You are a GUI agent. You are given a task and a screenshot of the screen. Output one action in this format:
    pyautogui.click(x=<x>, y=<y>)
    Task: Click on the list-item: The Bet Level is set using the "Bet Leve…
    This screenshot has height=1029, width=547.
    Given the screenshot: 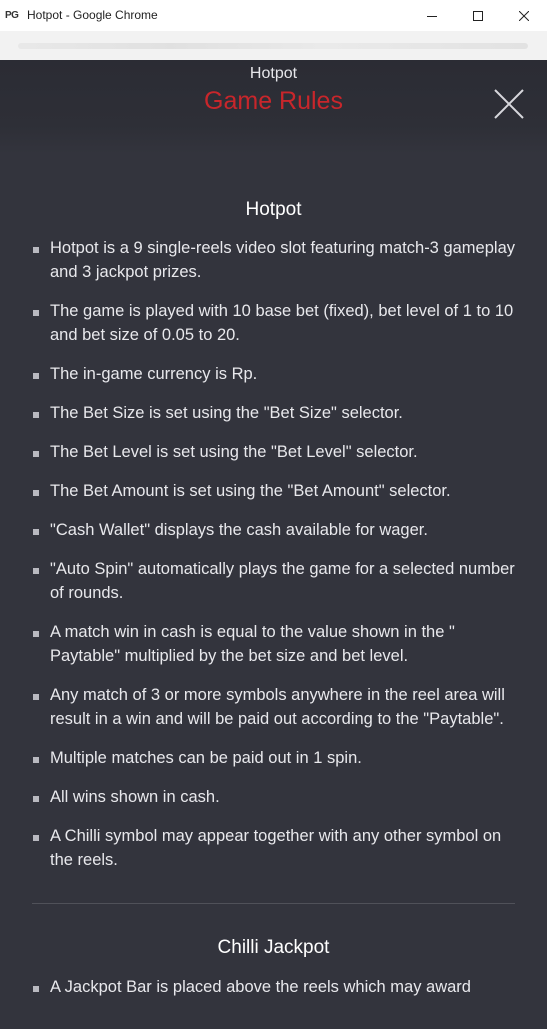 What is the action you would take?
    pyautogui.click(x=273, y=452)
    